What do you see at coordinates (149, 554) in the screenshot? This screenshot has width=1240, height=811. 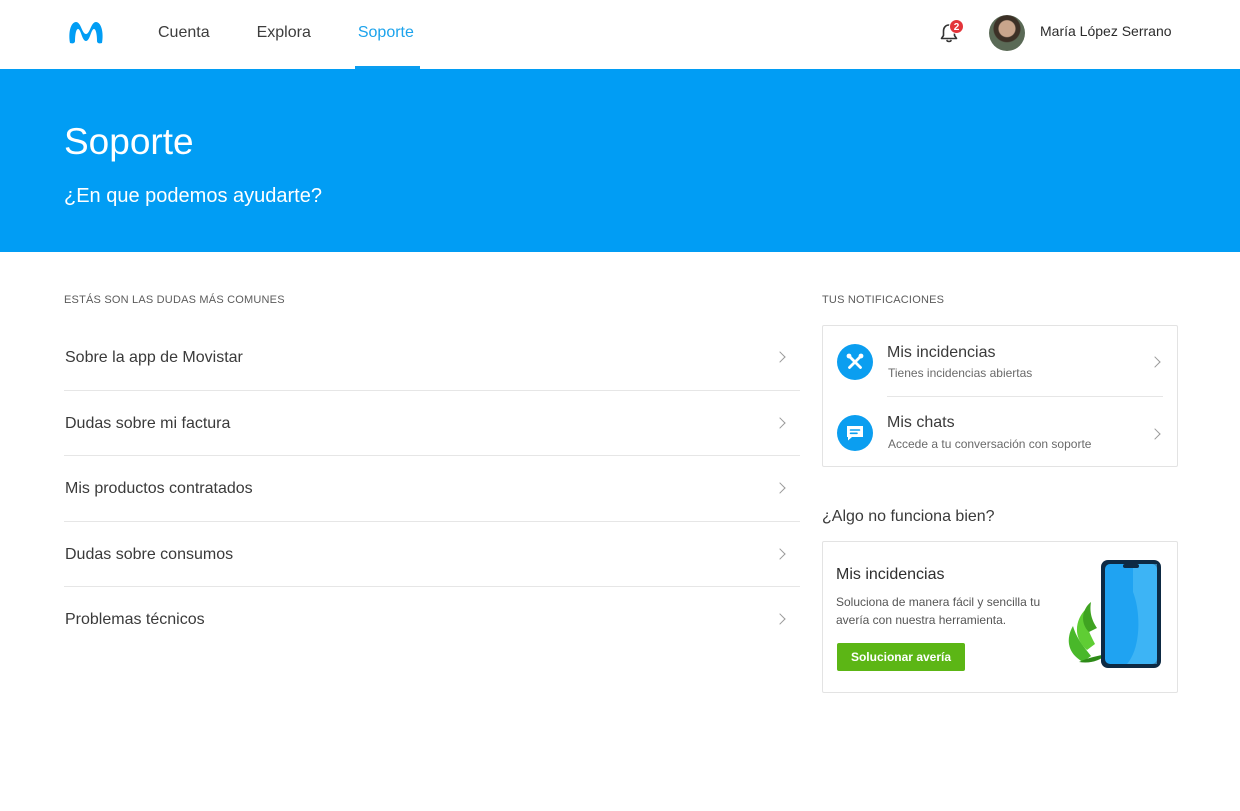 I see `faq-item-label: Dudas sobre consumos` at bounding box center [149, 554].